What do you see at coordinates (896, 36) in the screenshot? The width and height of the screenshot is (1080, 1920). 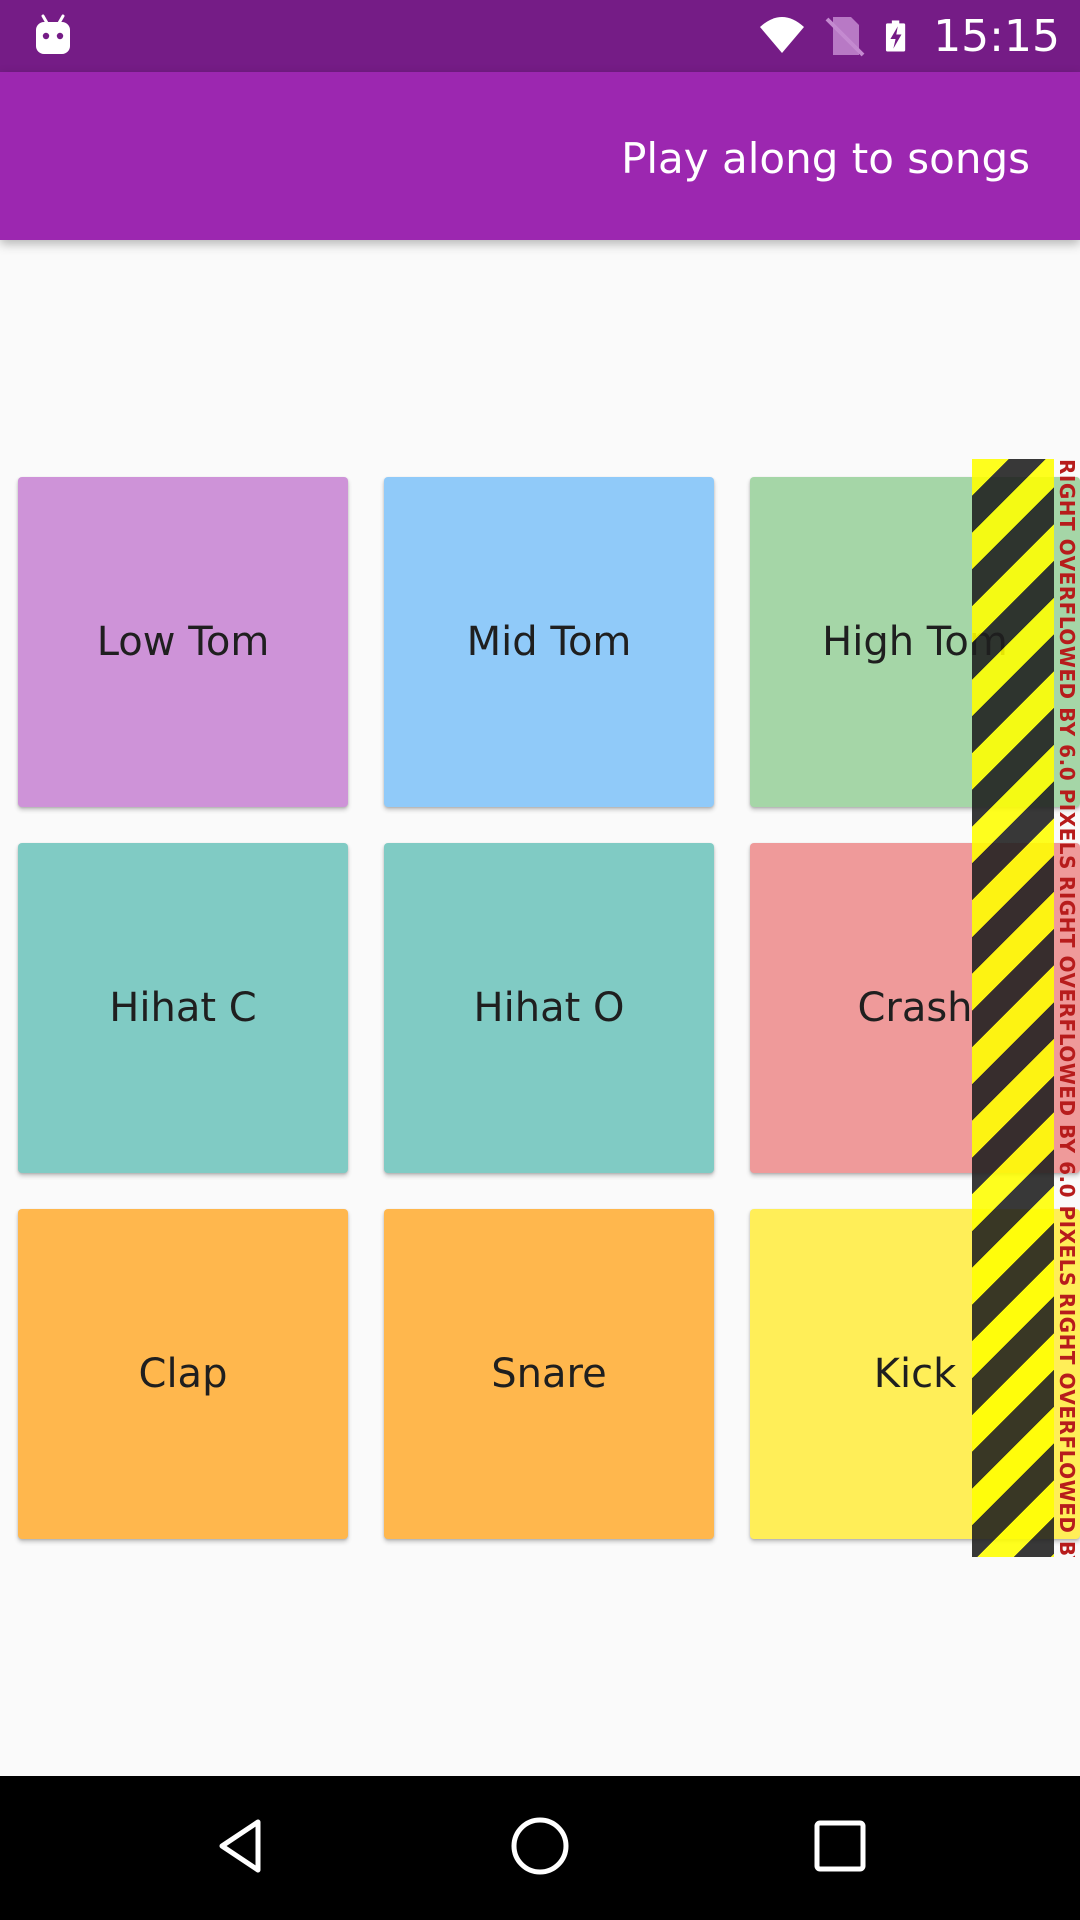 I see `battery-charging-icon` at bounding box center [896, 36].